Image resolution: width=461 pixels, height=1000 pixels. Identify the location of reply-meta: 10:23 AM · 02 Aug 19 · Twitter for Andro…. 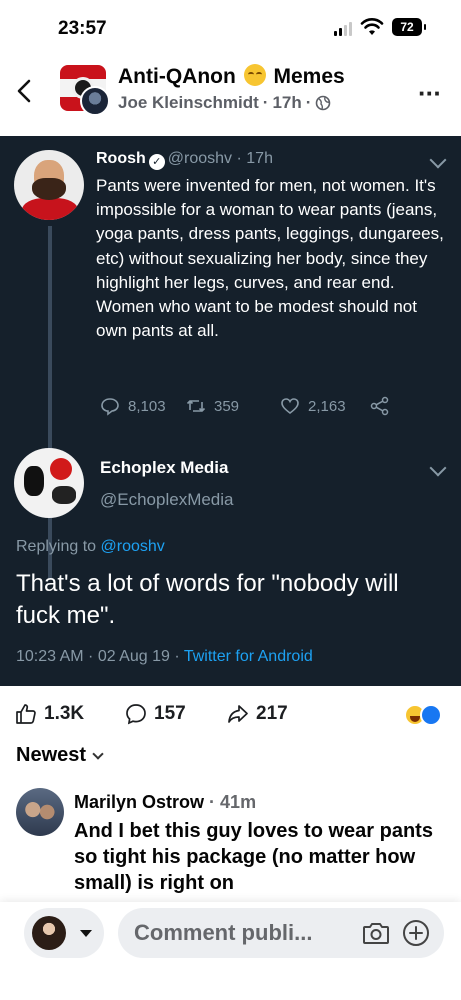
(164, 656).